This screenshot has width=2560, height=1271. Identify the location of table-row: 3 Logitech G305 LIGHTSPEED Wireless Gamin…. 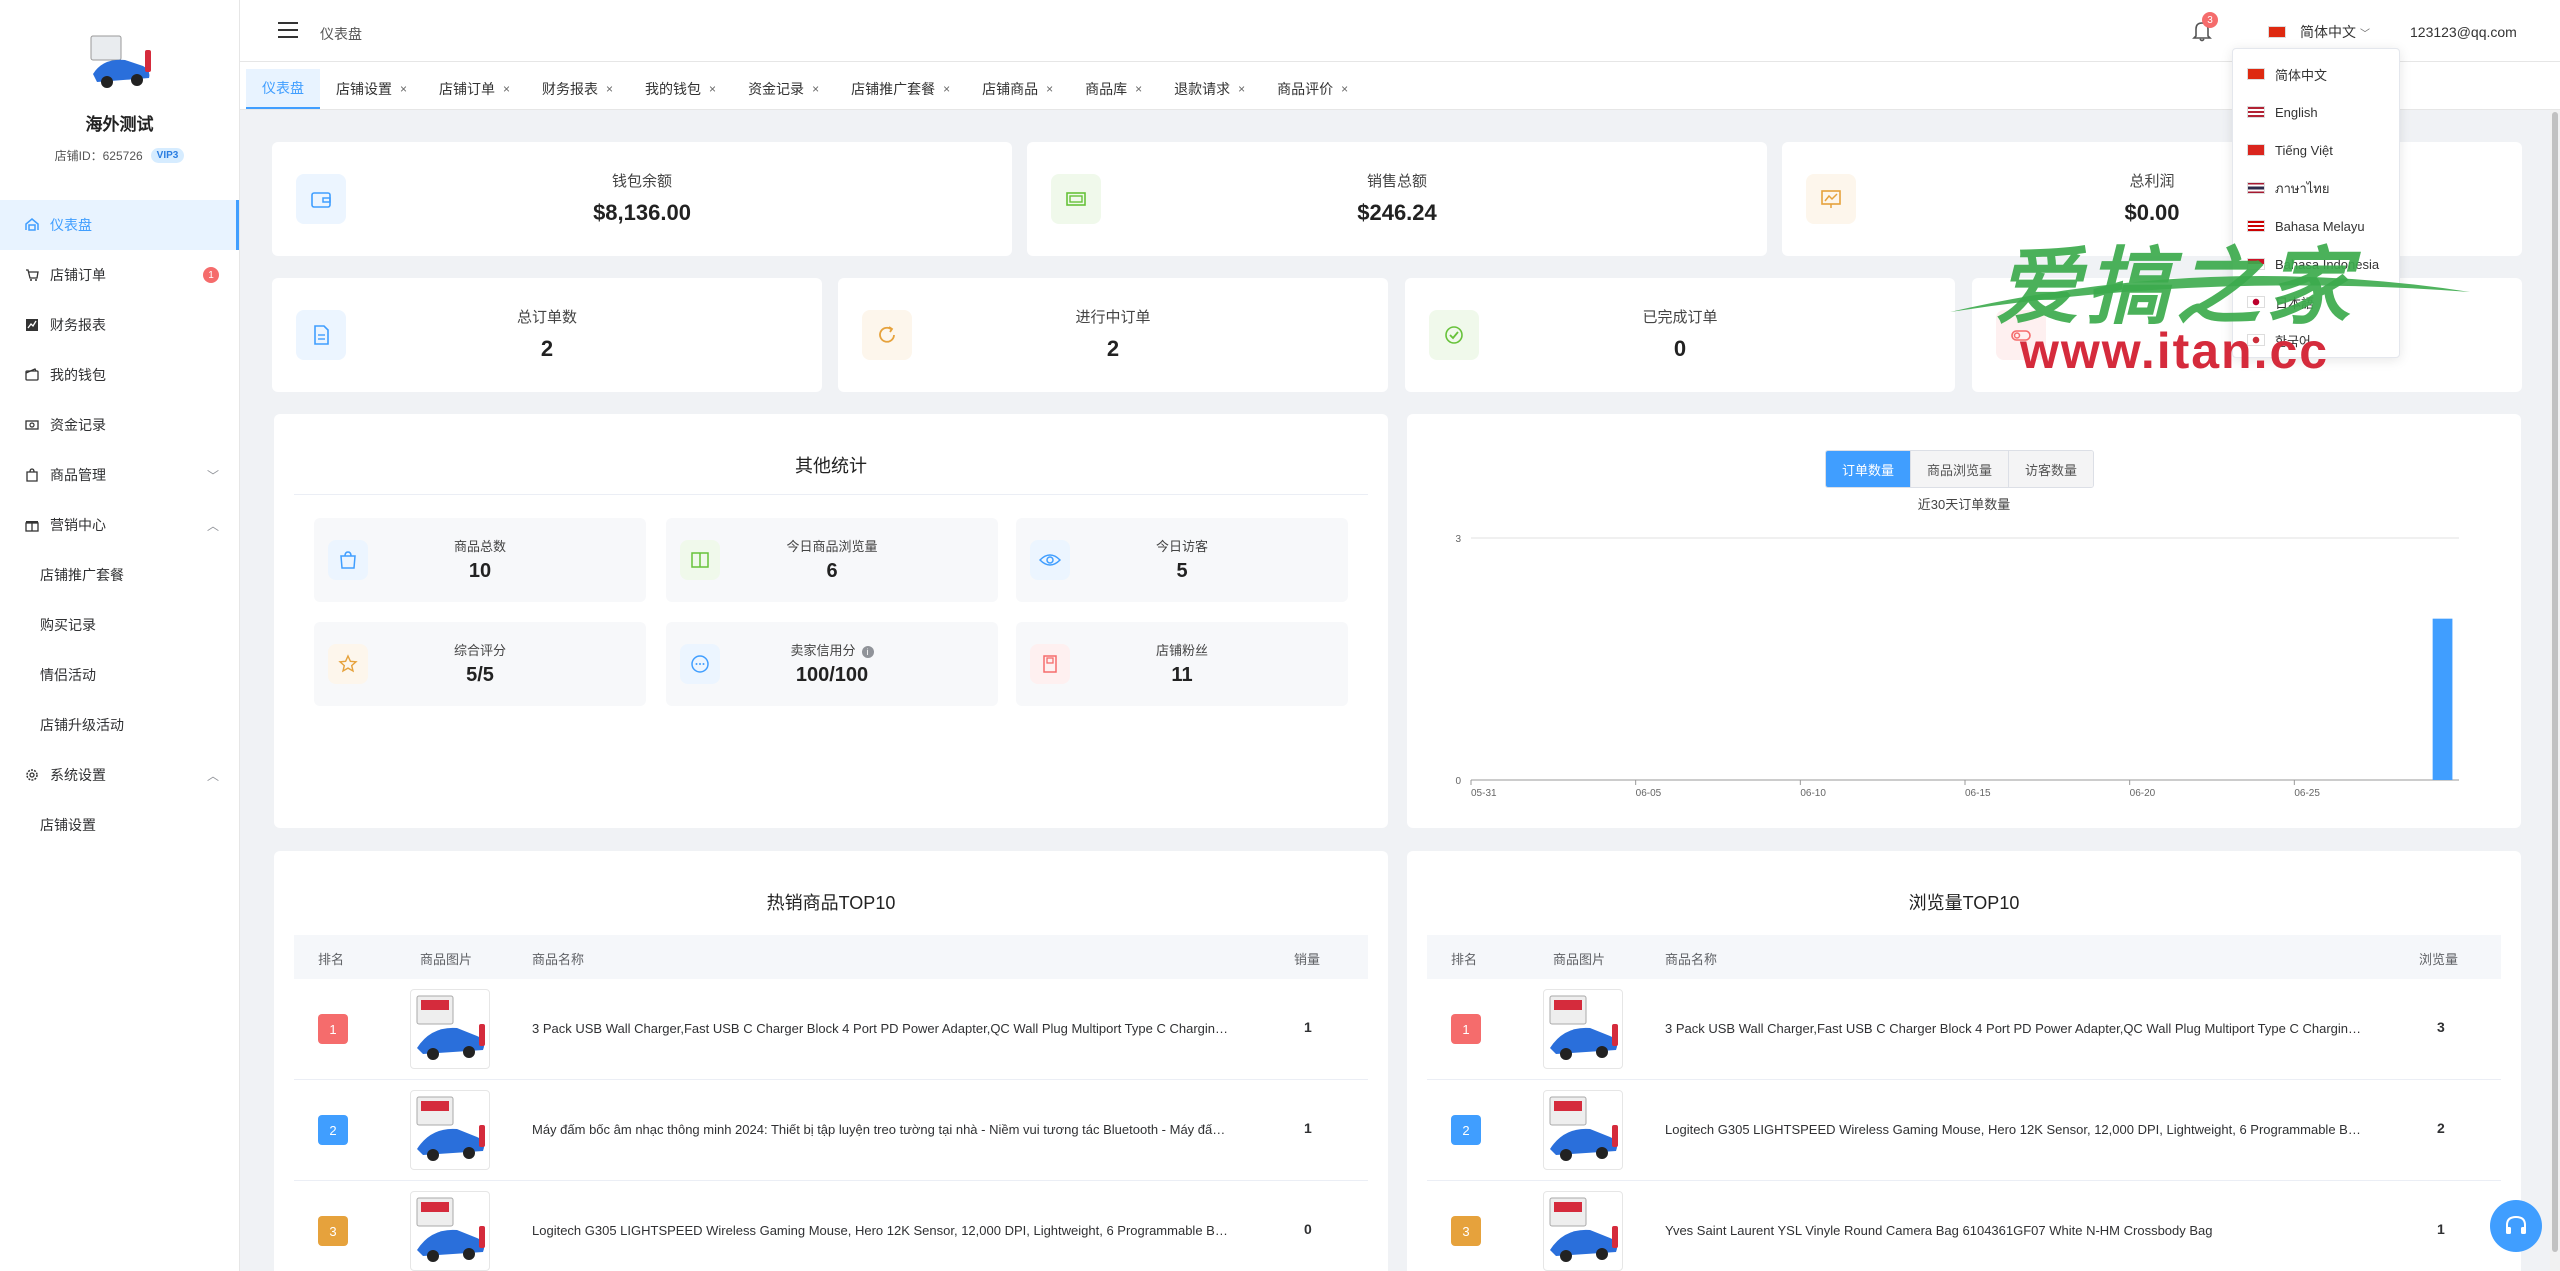
(831, 1226).